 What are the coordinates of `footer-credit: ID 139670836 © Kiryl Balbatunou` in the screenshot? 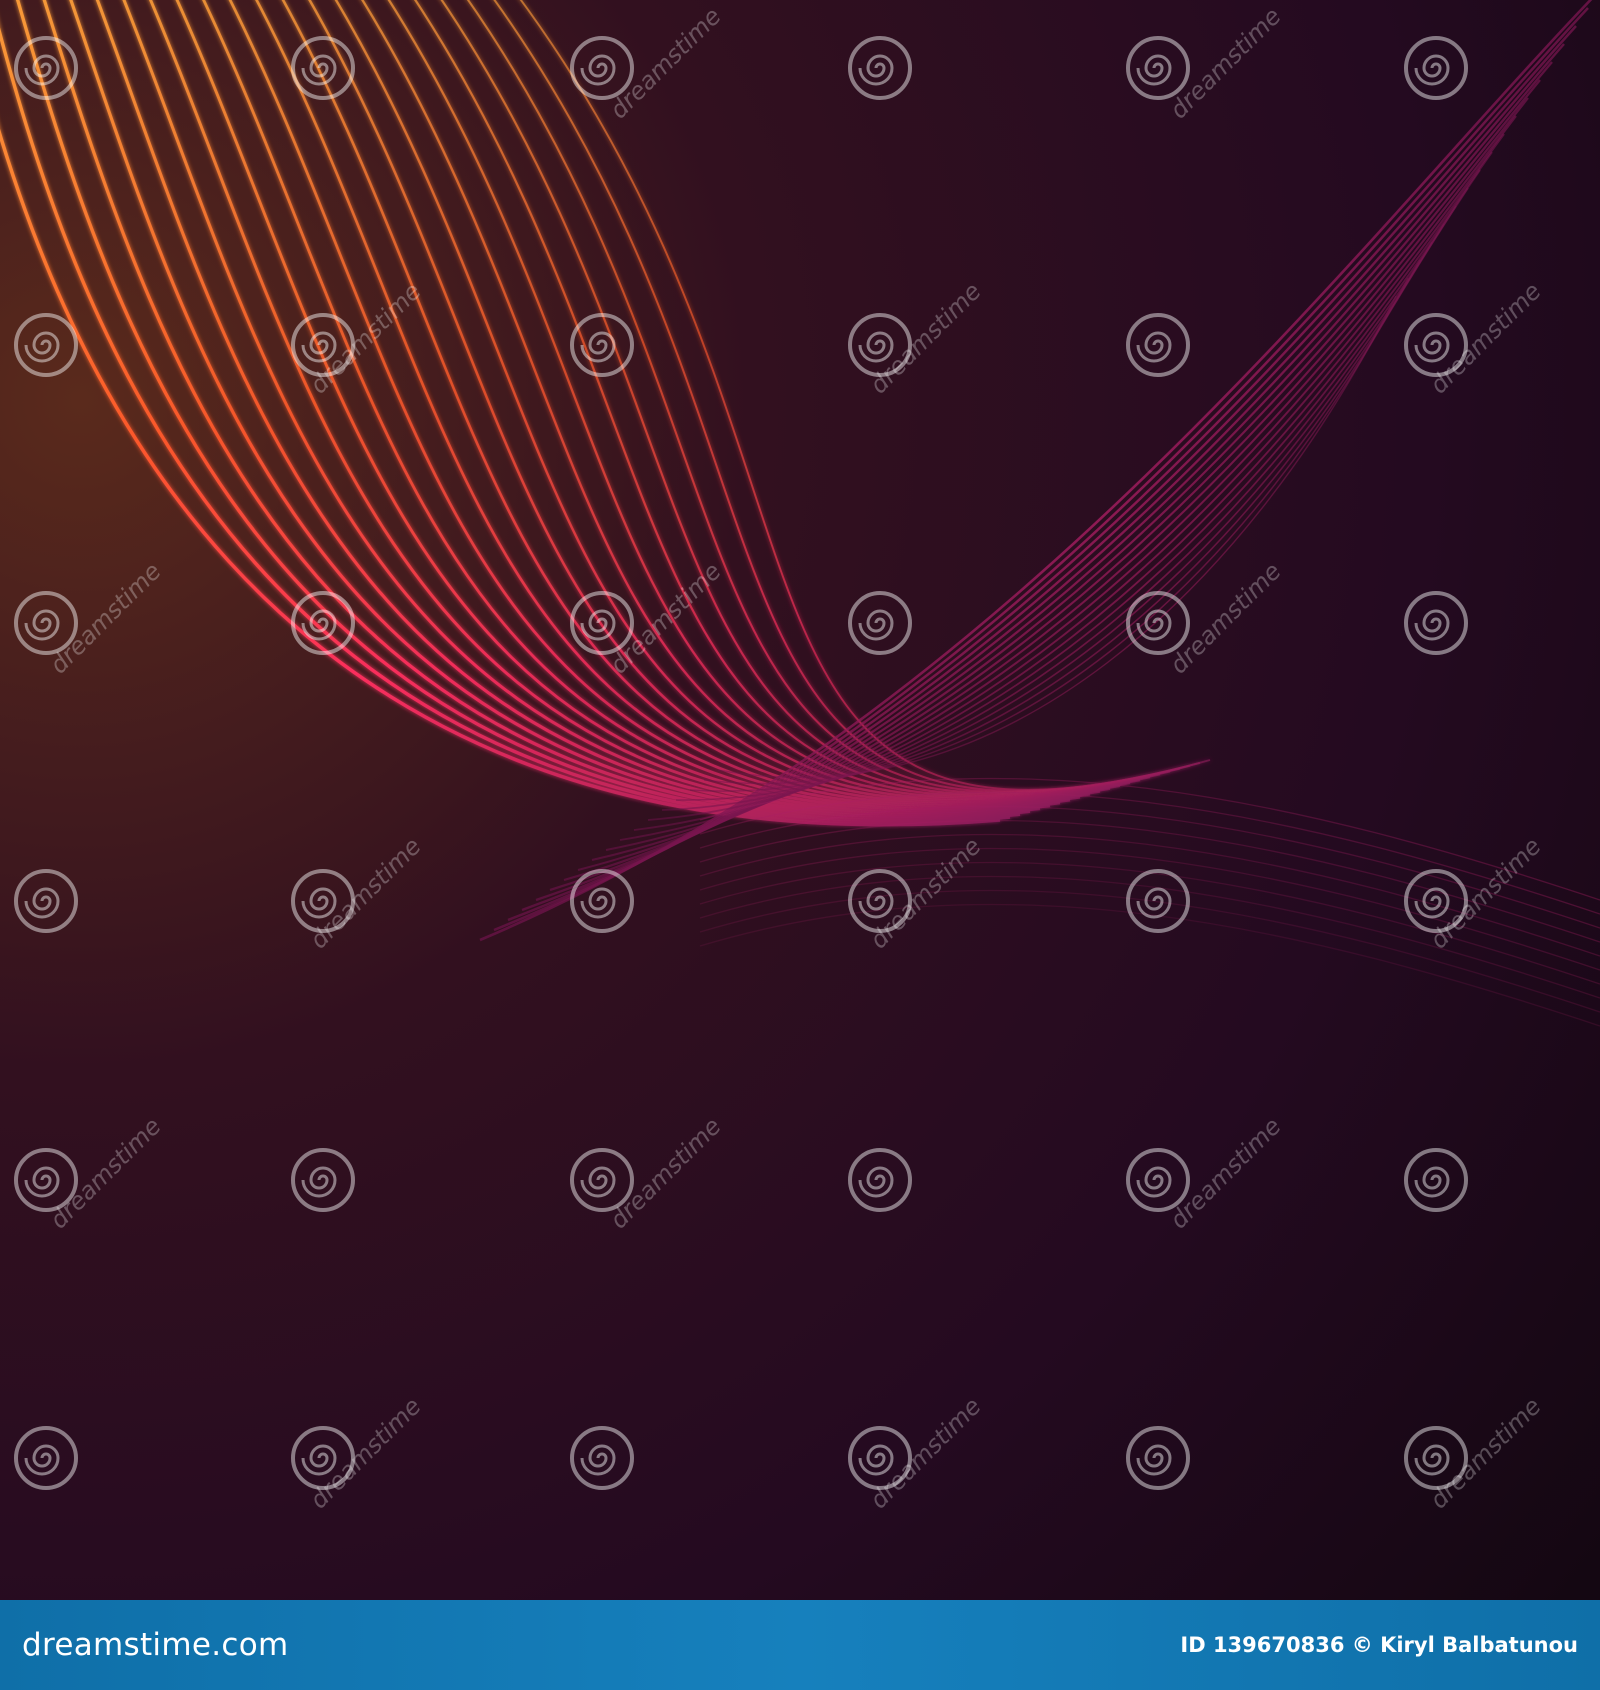 It's located at (1379, 1645).